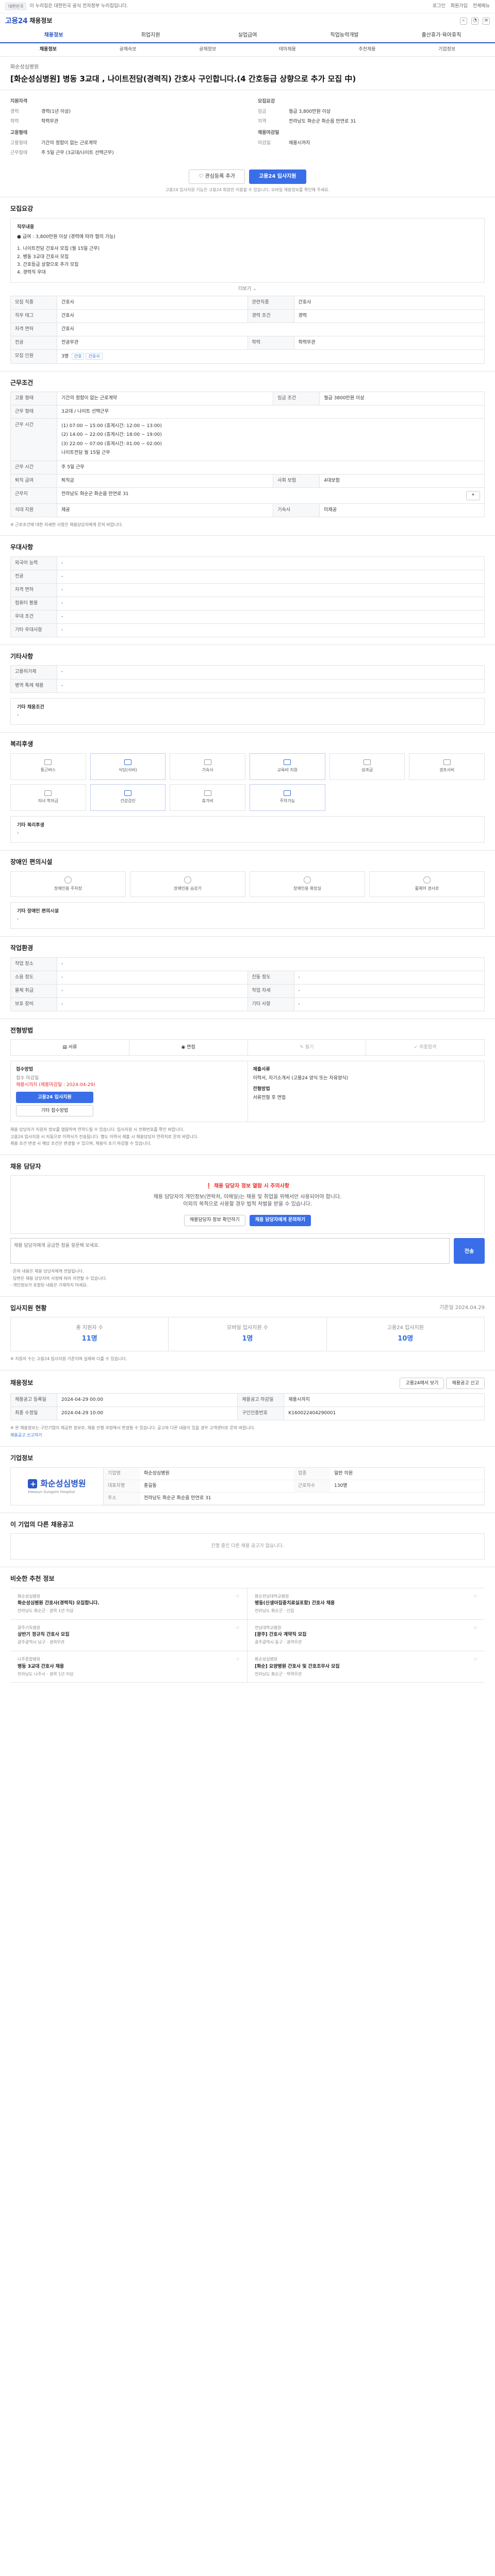 The image size is (495, 2576). I want to click on subnav-item: 채용정보, so click(48, 49).